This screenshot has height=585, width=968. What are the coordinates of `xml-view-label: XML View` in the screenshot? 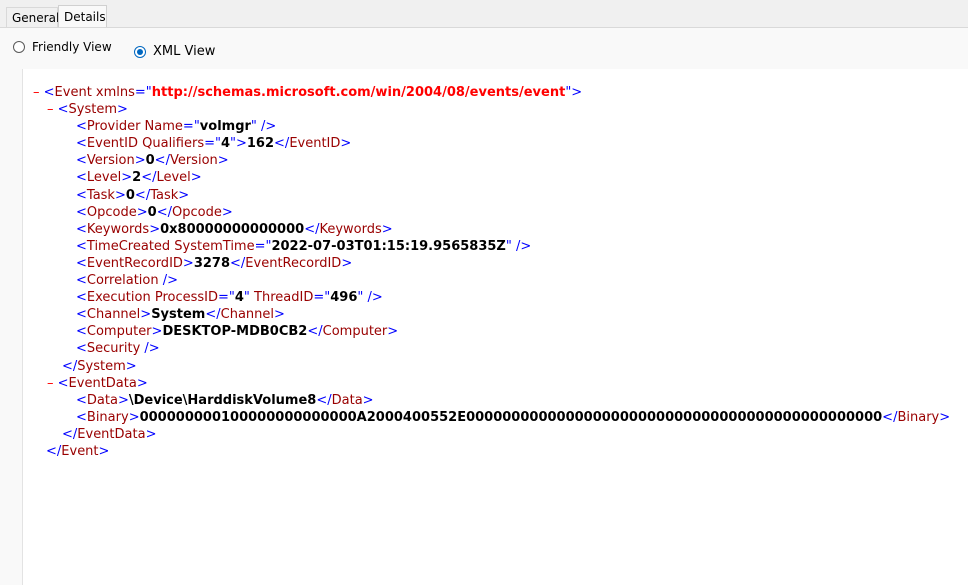 It's located at (184, 51).